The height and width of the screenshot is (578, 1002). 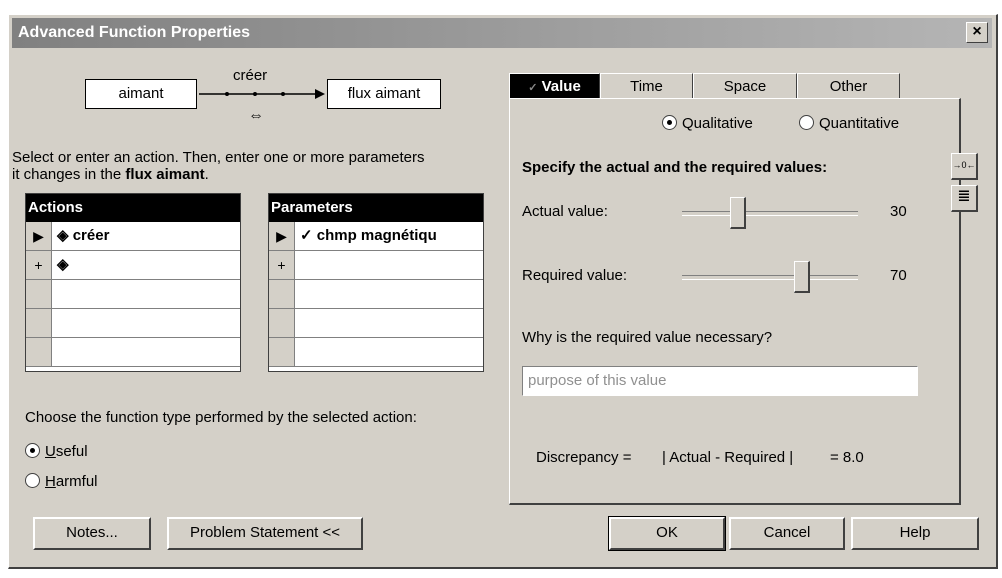 I want to click on harmful-radio: Harmful, so click(x=61, y=481).